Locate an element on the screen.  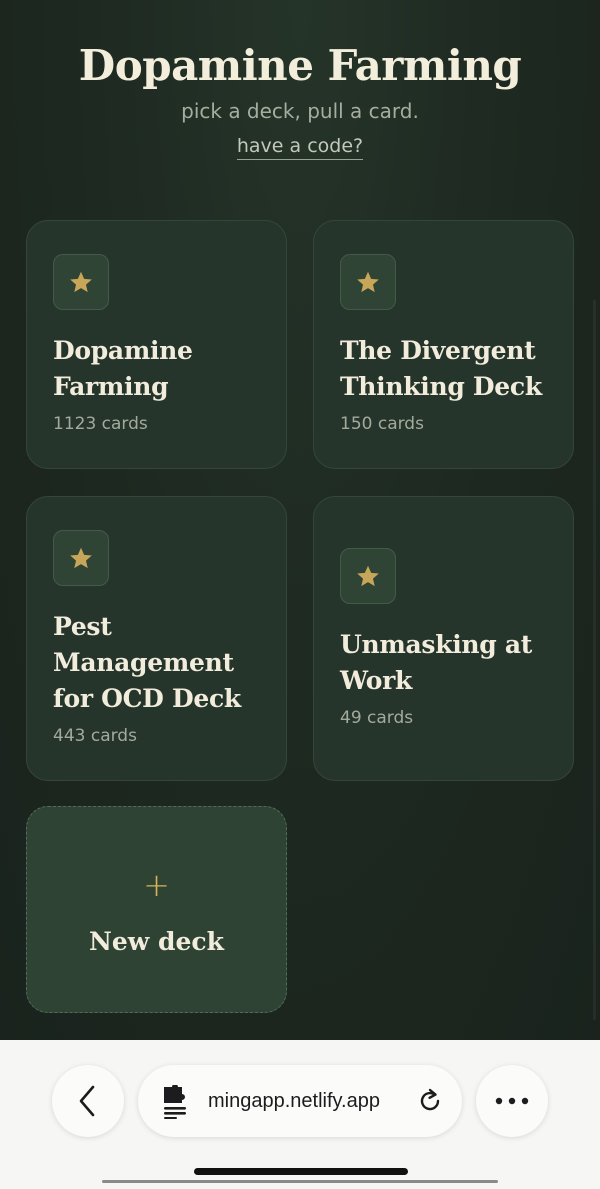
back-button is located at coordinates (88, 1101).